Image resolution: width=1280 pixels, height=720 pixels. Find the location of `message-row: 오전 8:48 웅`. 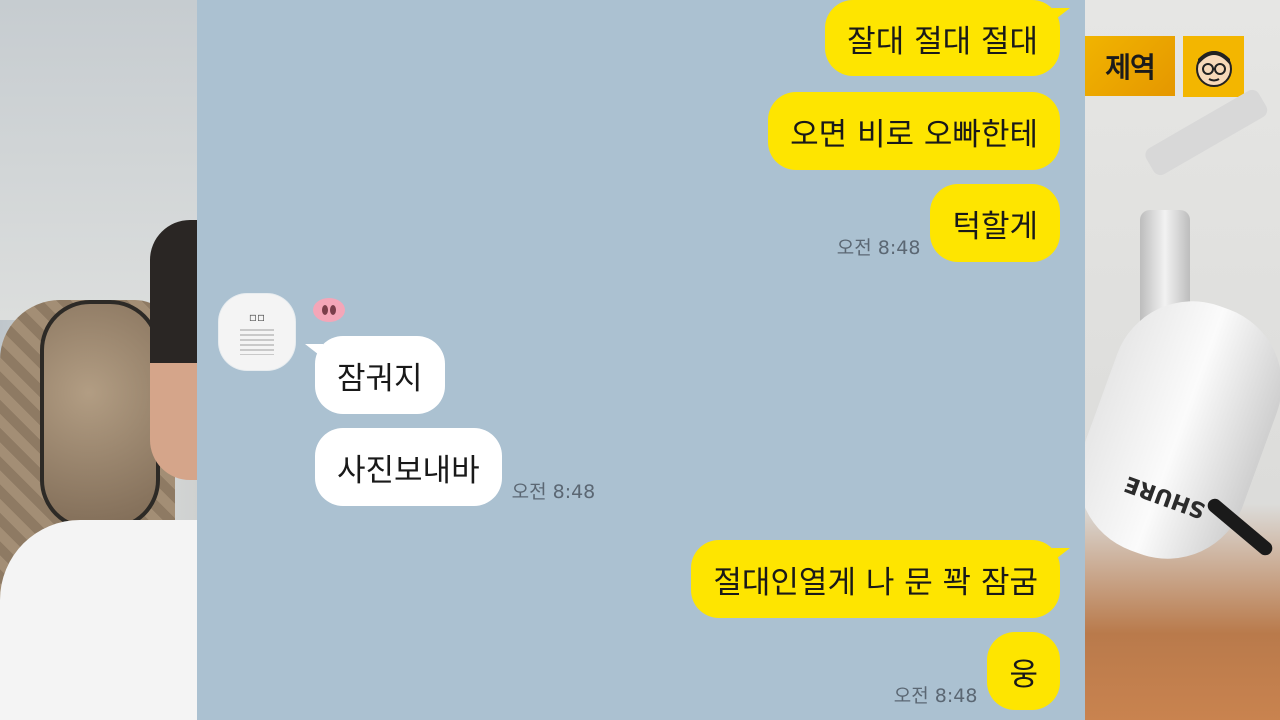

message-row: 오전 8:48 웅 is located at coordinates (972, 671).